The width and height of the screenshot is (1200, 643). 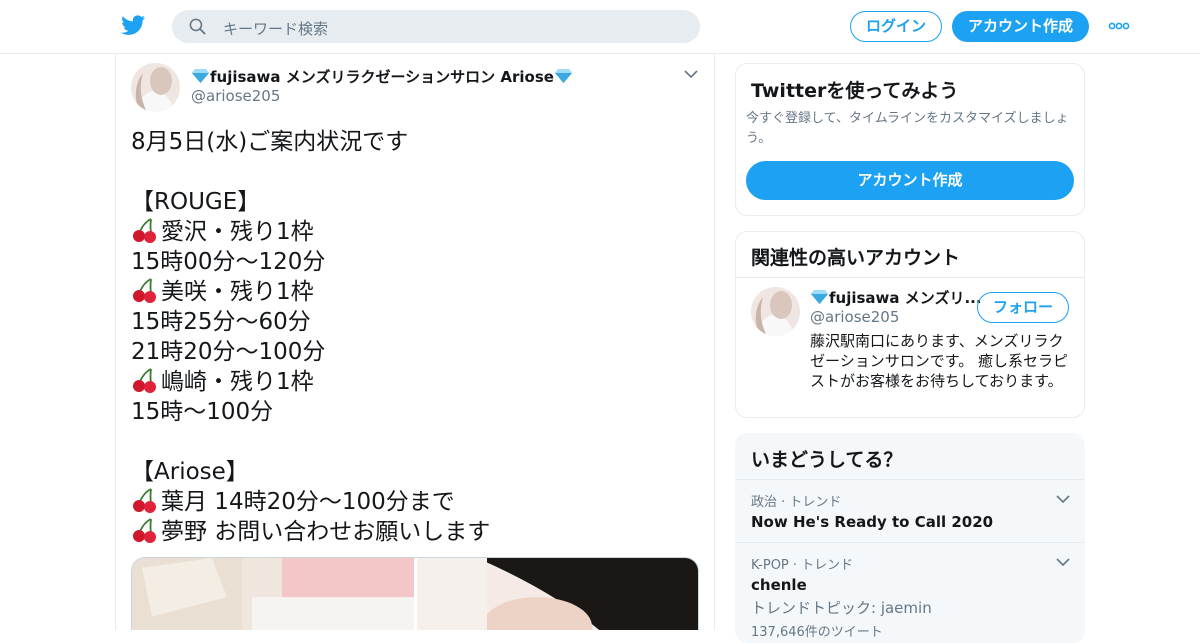 What do you see at coordinates (911, 585) in the screenshot?
I see `trend-name: chenle` at bounding box center [911, 585].